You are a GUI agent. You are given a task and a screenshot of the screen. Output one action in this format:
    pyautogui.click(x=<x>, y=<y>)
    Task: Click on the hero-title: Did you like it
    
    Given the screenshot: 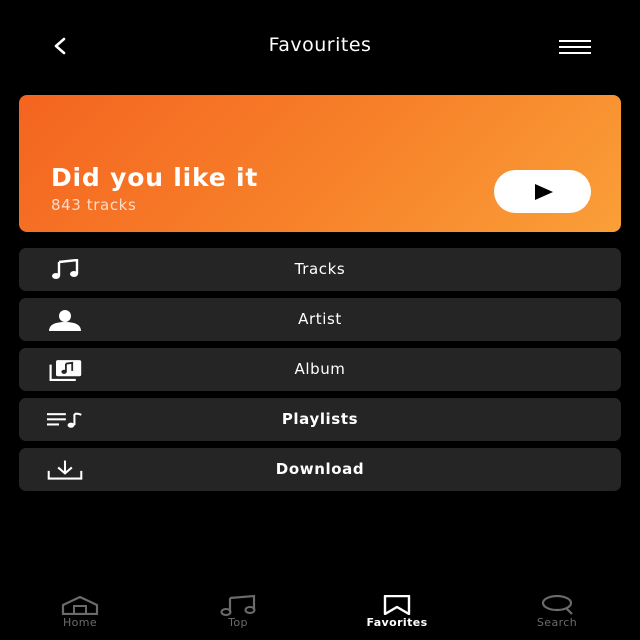 What is the action you would take?
    pyautogui.click(x=155, y=177)
    